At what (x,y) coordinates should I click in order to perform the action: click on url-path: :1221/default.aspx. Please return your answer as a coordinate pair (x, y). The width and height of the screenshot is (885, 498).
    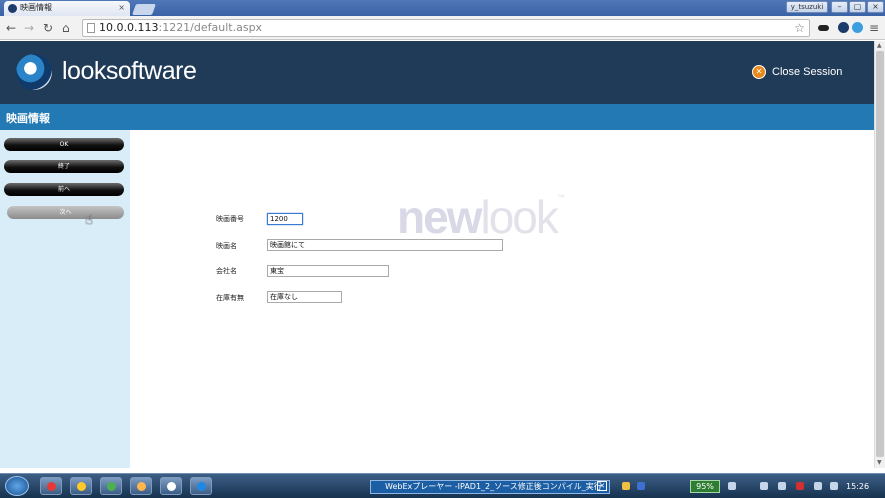
    Looking at the image, I should click on (210, 27).